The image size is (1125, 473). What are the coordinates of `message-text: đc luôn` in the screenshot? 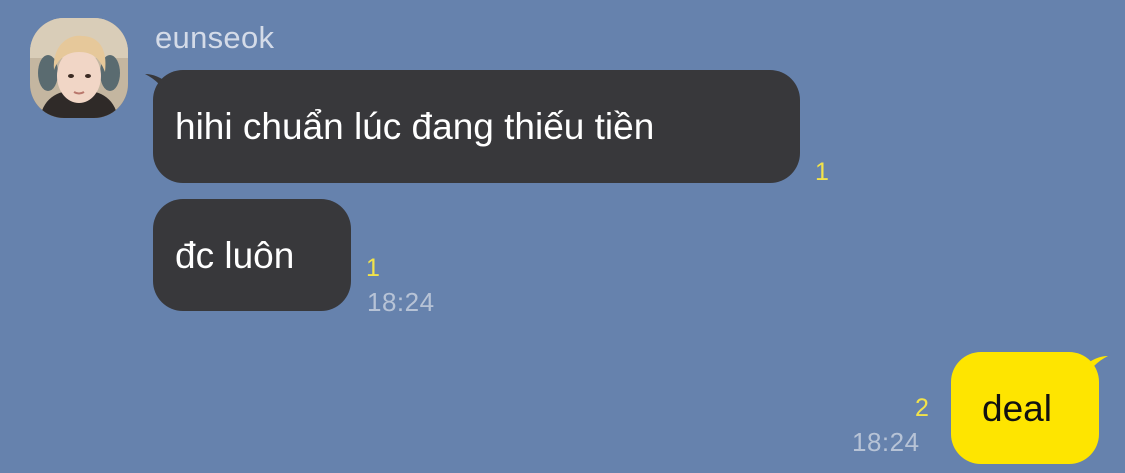 It's located at (235, 255).